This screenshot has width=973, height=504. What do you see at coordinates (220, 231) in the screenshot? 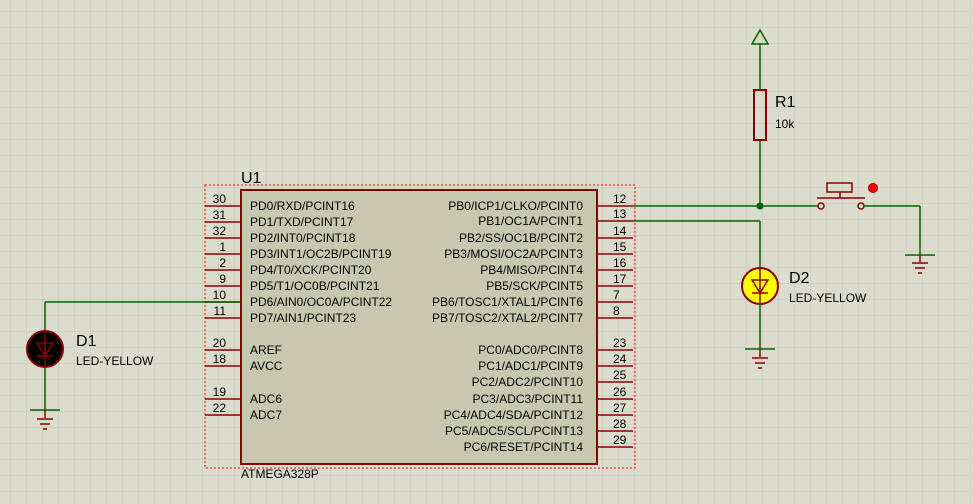
I see `pin-number: 32` at bounding box center [220, 231].